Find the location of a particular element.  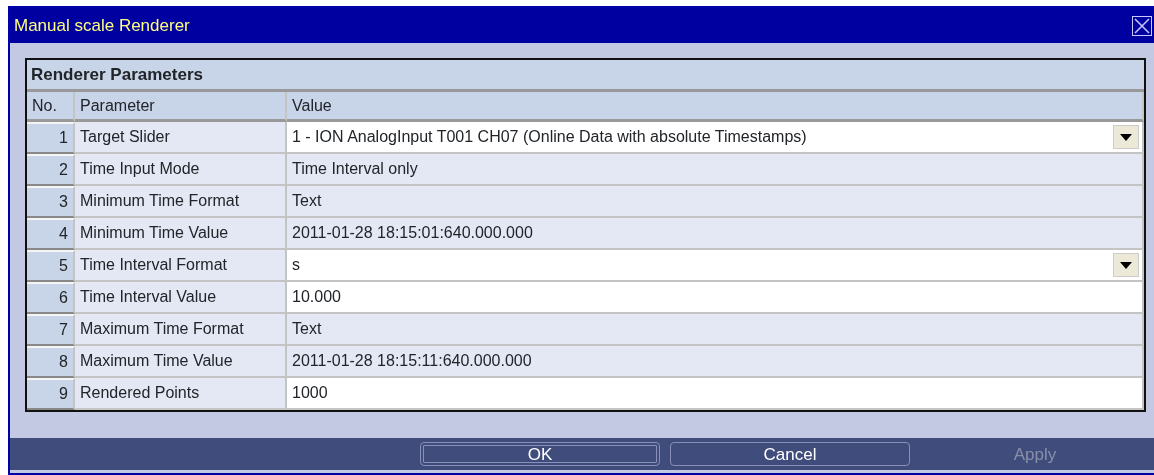

parameter-cell: Target Slider is located at coordinates (181, 138).